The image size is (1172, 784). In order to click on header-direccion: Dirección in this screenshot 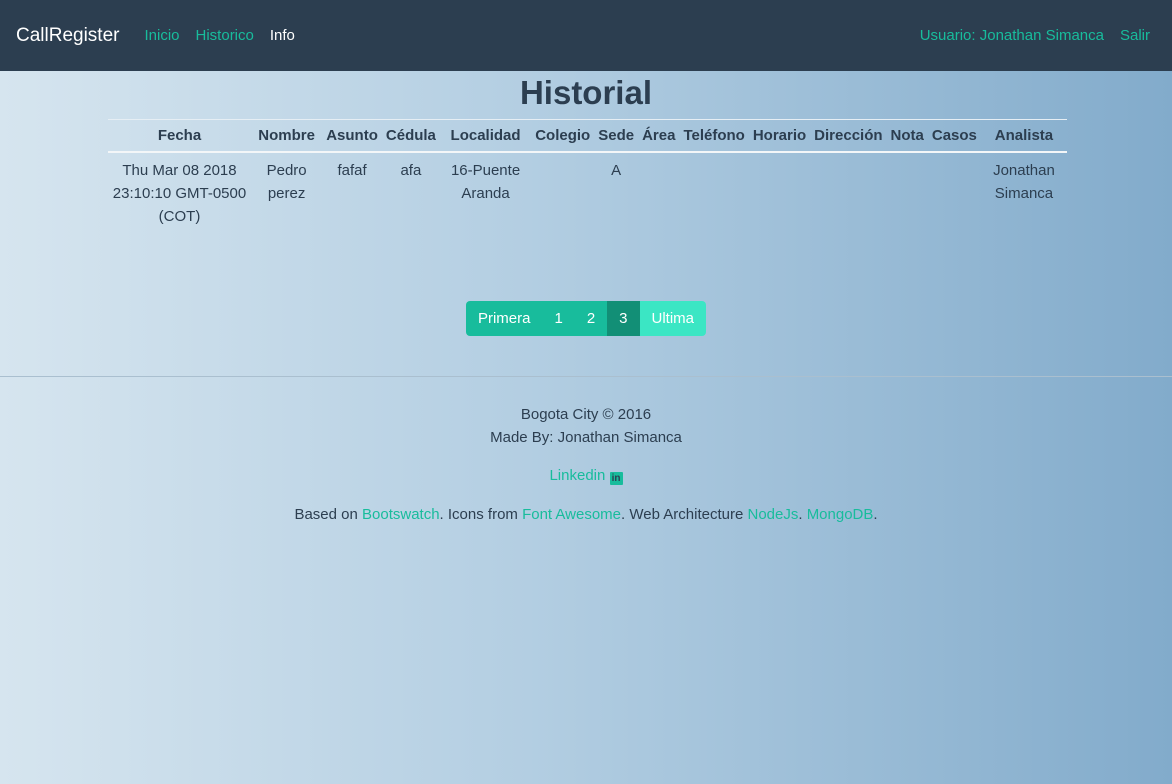, I will do `click(848, 136)`.